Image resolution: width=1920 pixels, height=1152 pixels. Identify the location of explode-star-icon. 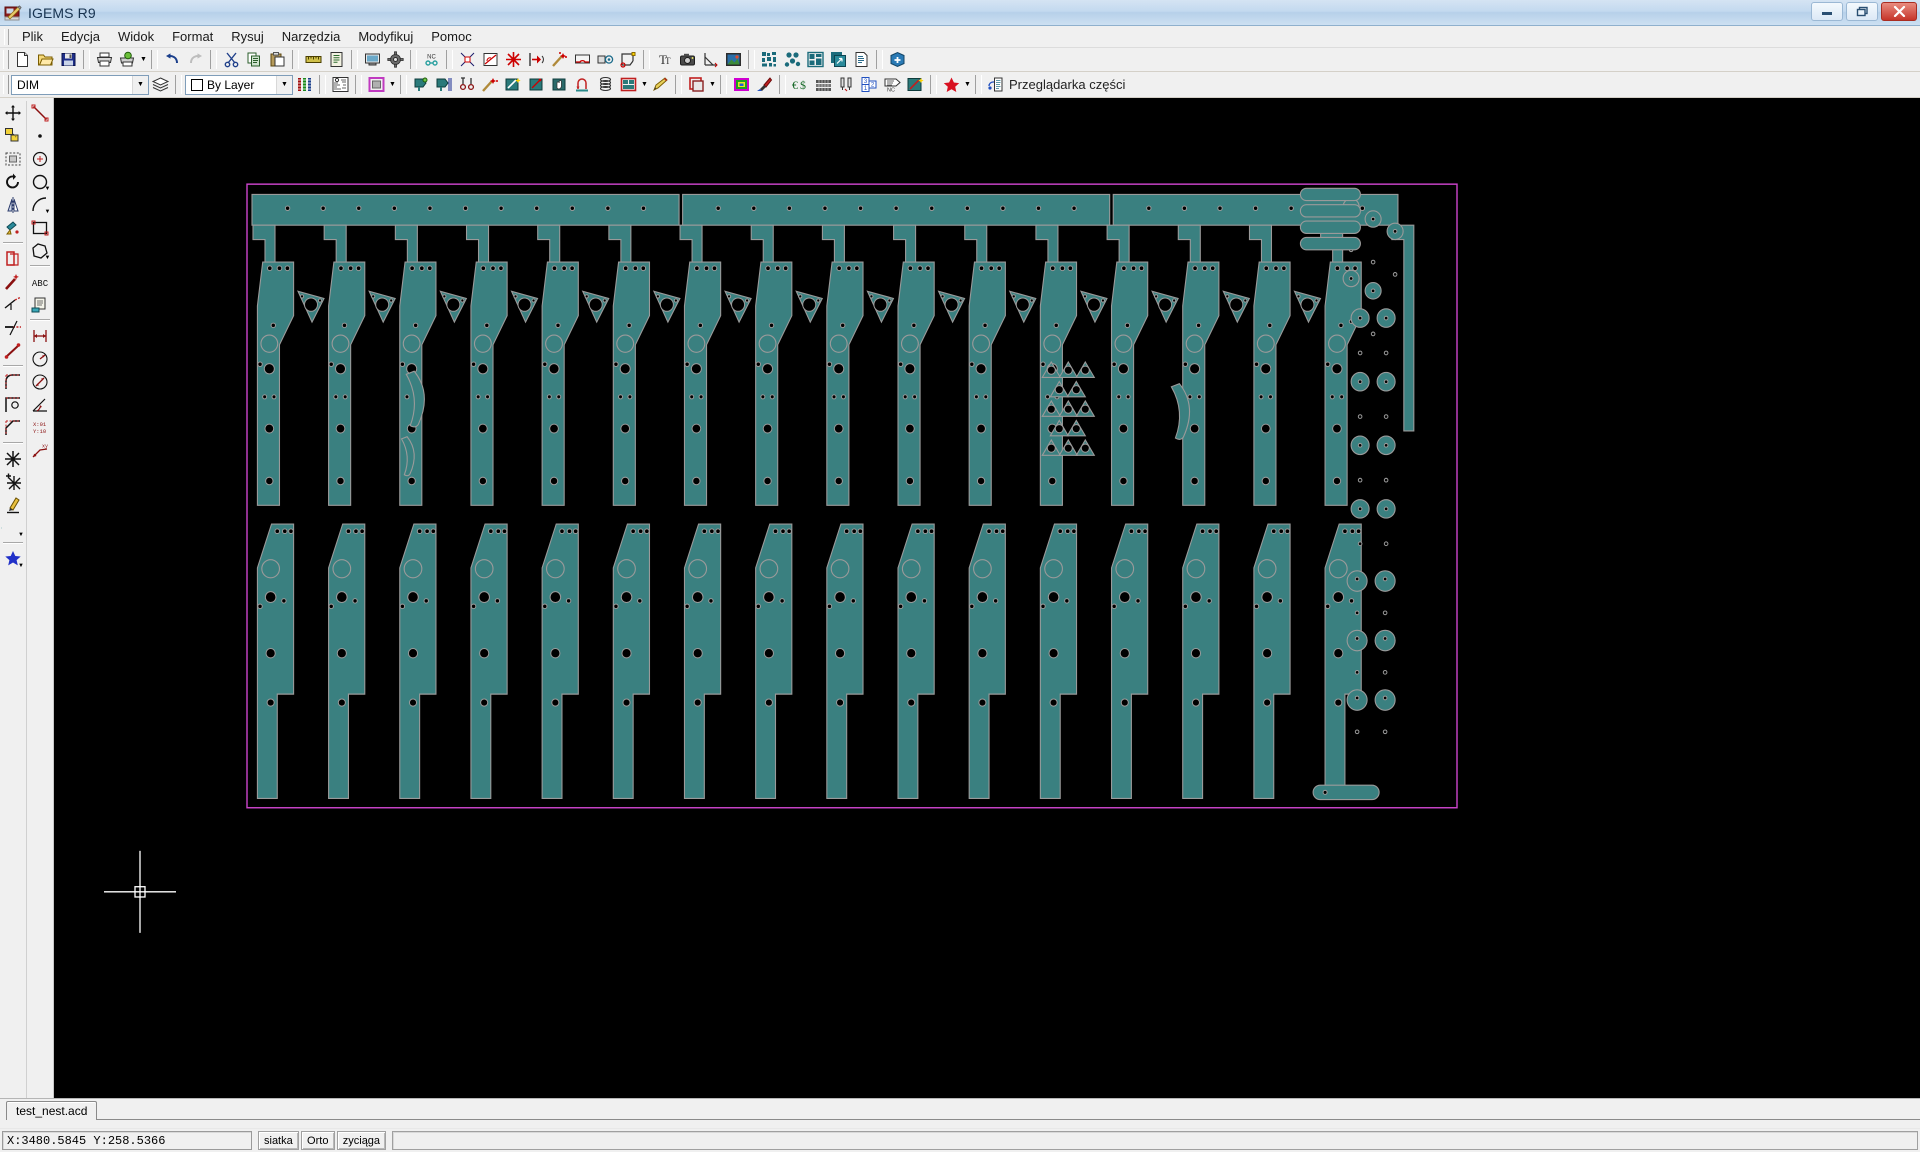
(513, 59).